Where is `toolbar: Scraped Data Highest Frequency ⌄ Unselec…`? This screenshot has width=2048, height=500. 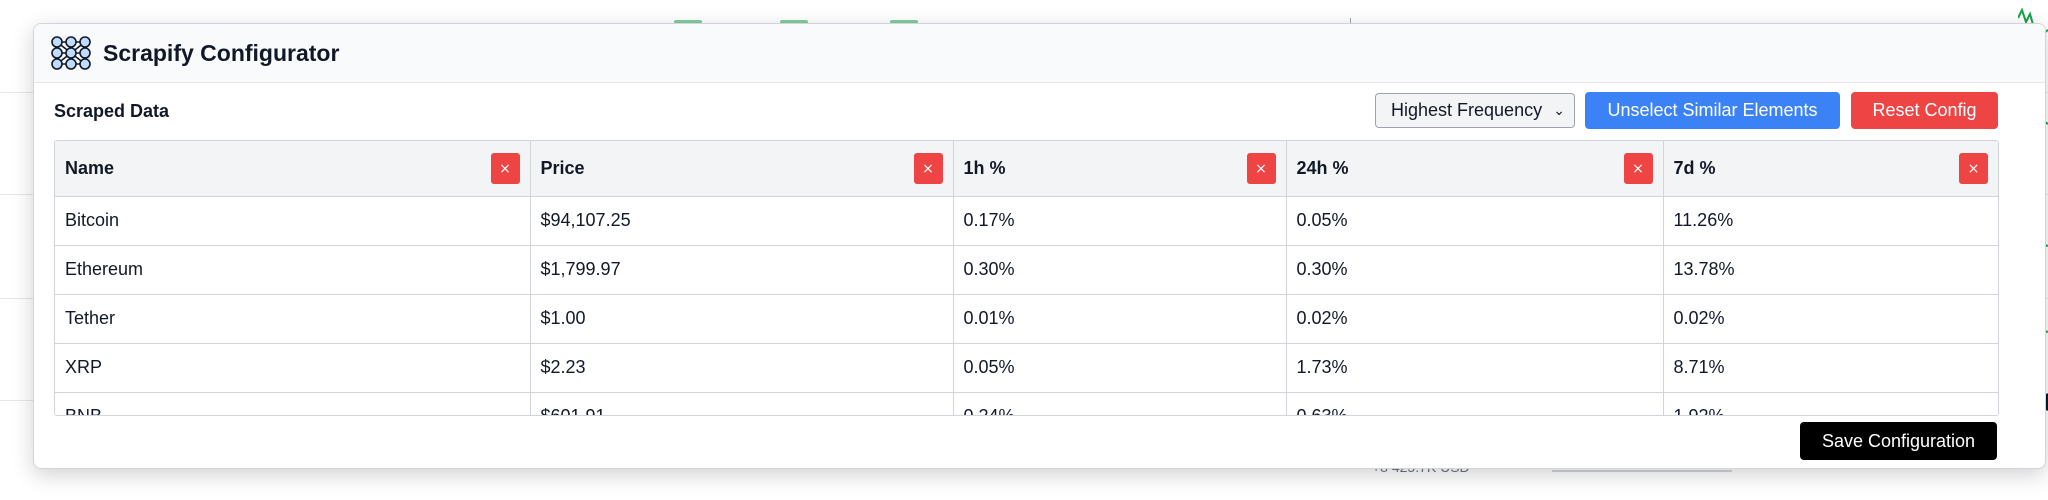
toolbar: Scraped Data Highest Frequency ⌄ Unselec… is located at coordinates (1039, 111).